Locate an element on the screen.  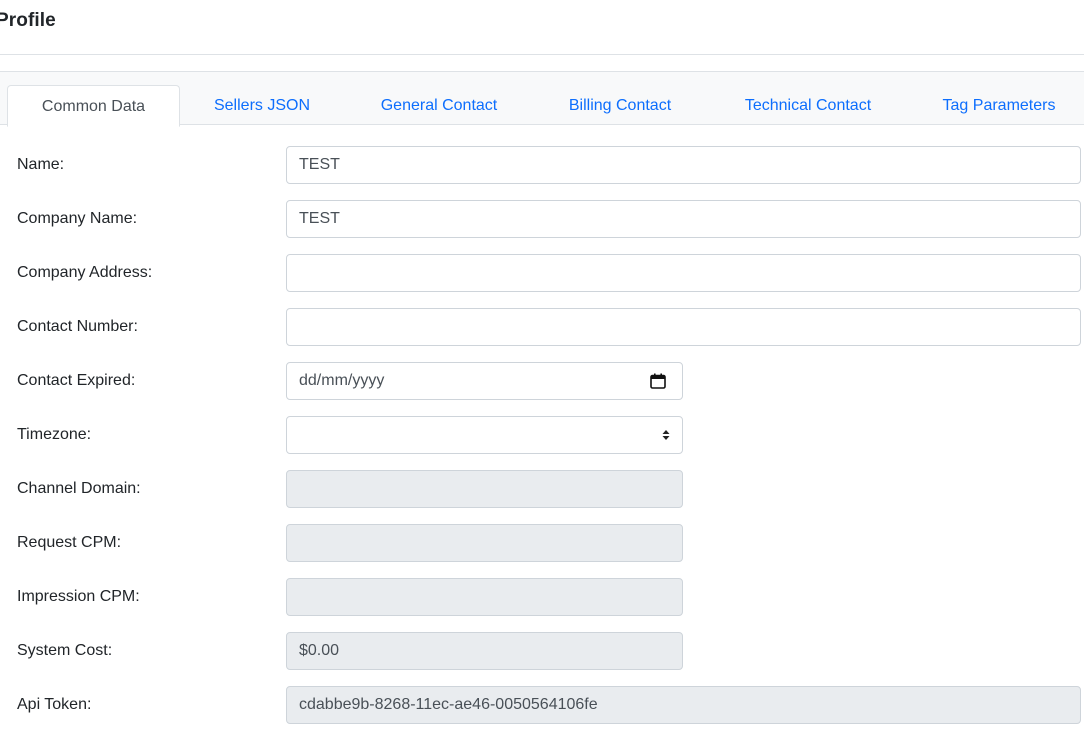
calendar-icon is located at coordinates (658, 381).